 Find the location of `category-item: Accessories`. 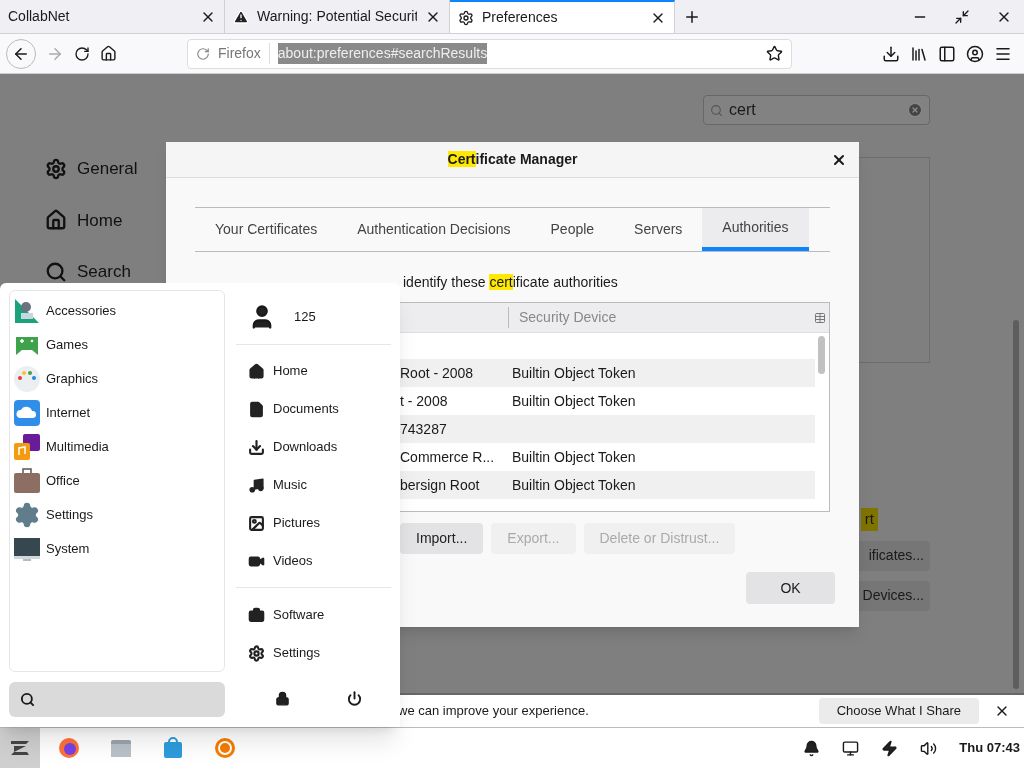

category-item: Accessories is located at coordinates (117, 311).